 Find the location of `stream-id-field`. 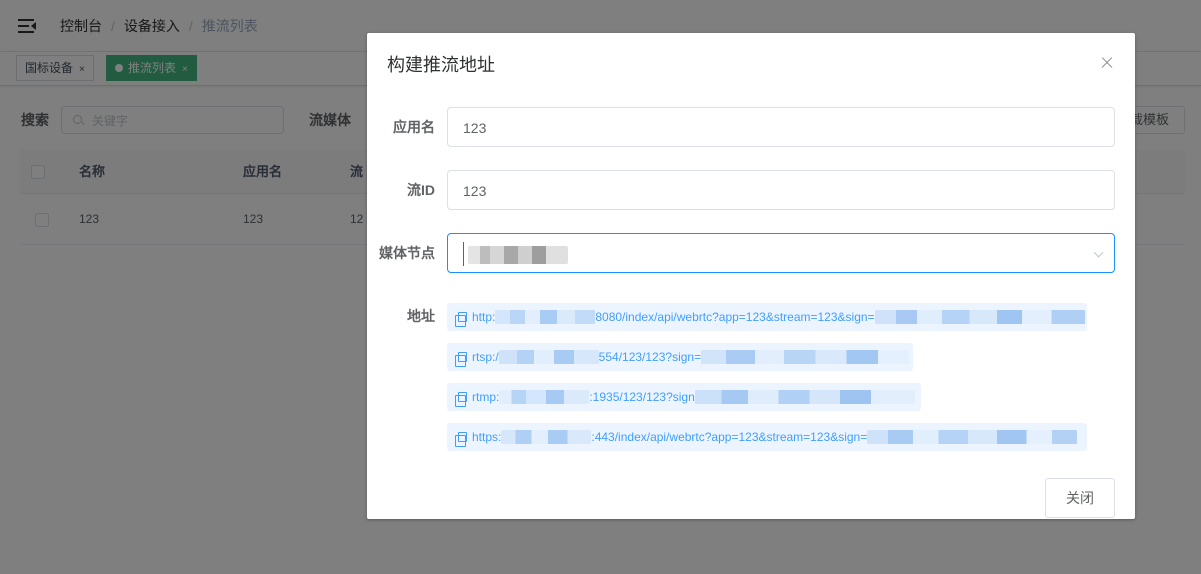

stream-id-field is located at coordinates (781, 190).